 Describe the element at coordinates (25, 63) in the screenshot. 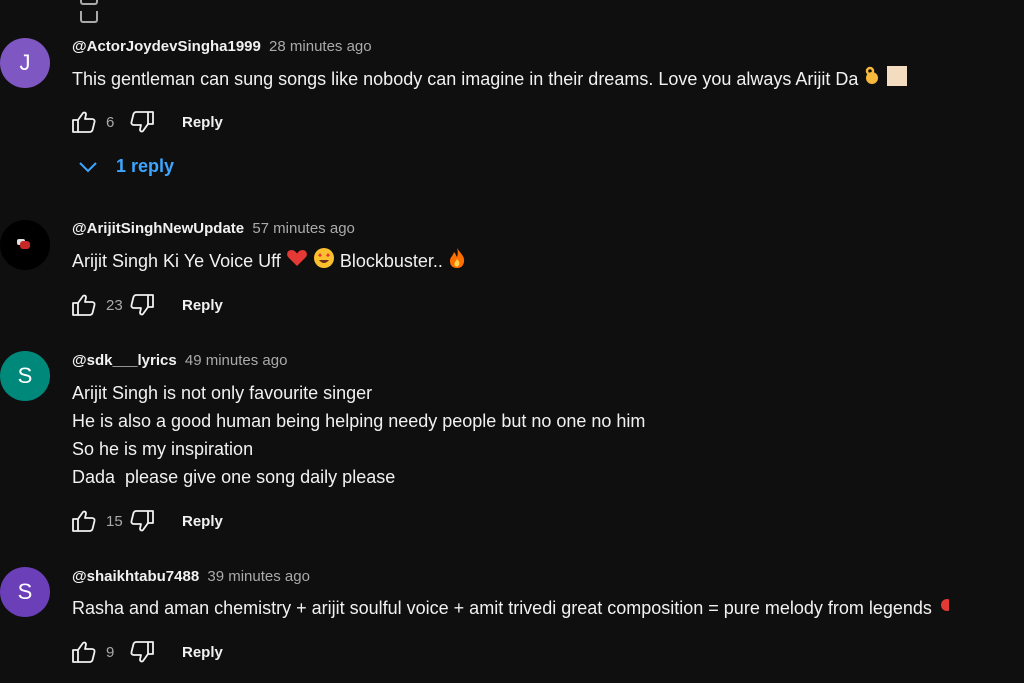

I see `avatar: J` at that location.